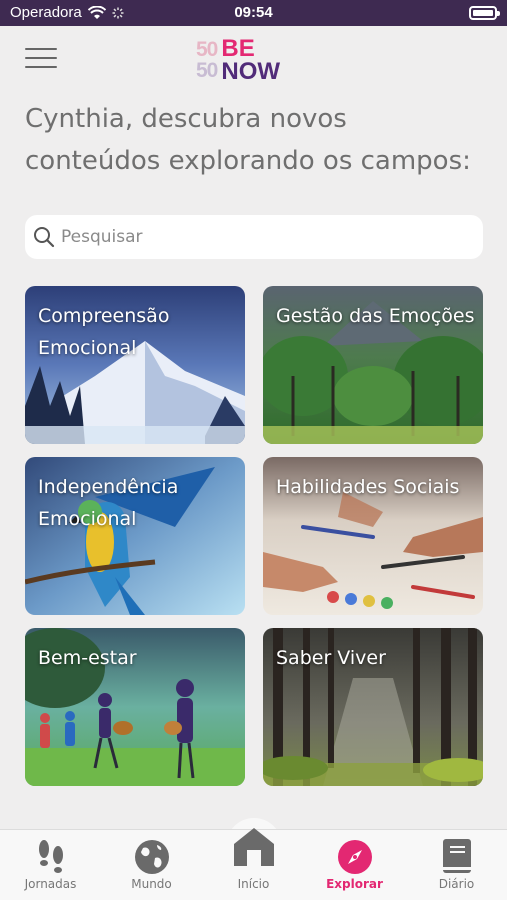  Describe the element at coordinates (44, 237) in the screenshot. I see `search-icon` at that location.